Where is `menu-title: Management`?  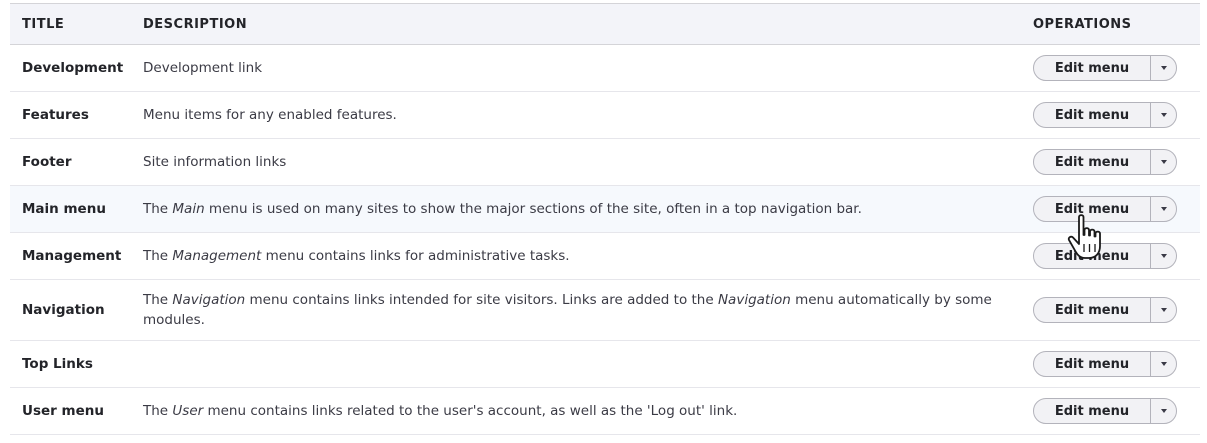 menu-title: Management is located at coordinates (72, 256).